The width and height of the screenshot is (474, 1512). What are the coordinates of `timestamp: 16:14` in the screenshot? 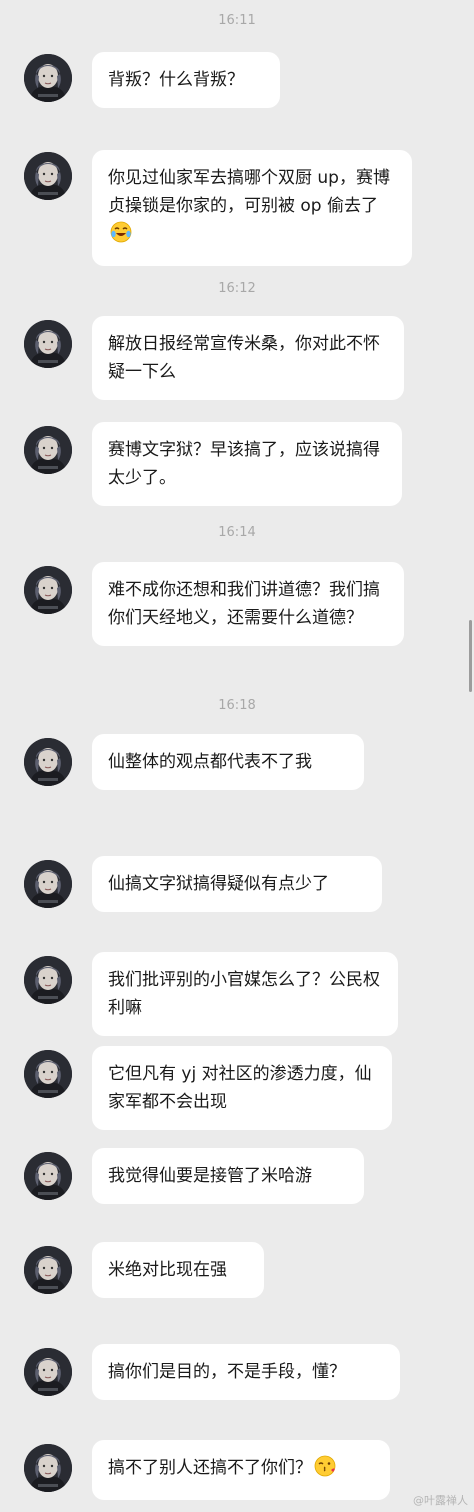 It's located at (237, 532).